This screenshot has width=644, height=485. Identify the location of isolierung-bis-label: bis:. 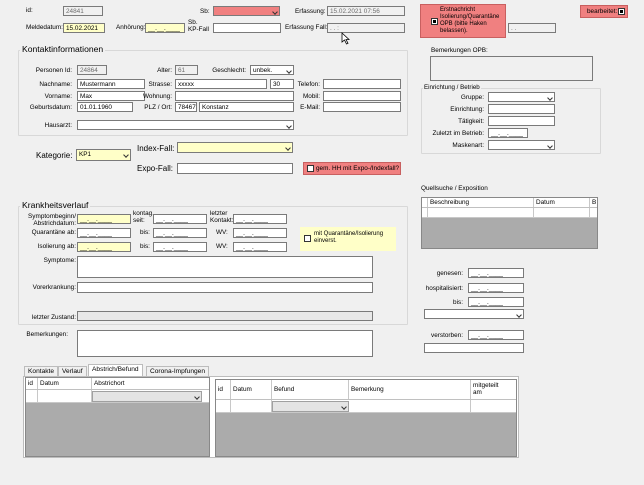
(145, 246).